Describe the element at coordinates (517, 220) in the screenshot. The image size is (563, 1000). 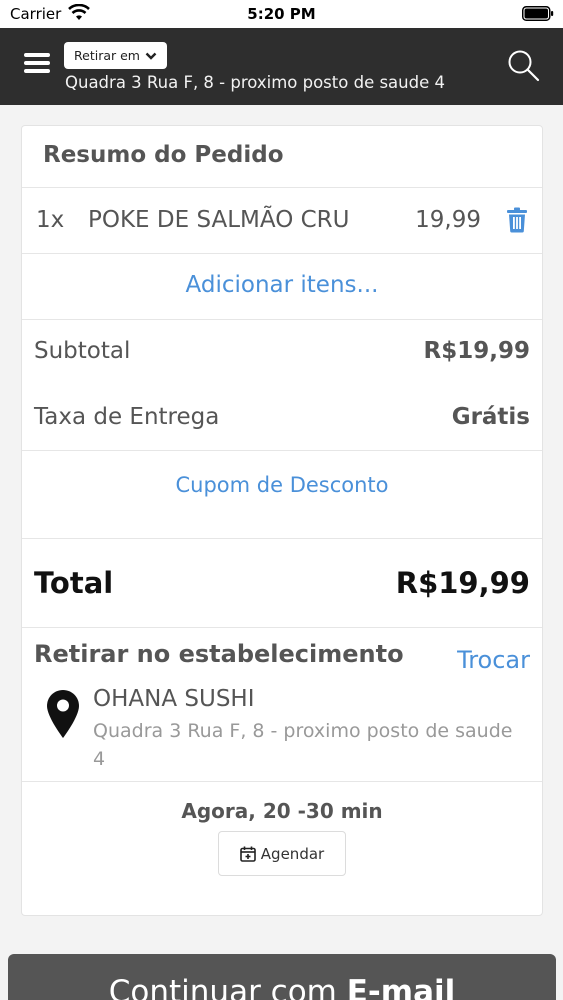
I see `trash-icon` at that location.